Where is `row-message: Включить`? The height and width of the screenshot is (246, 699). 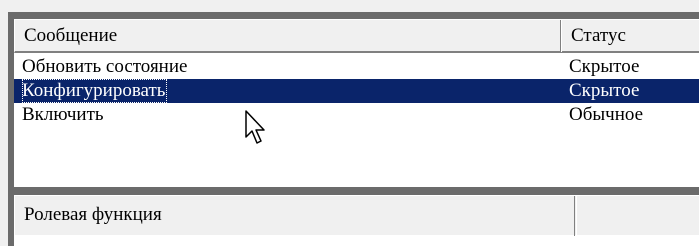 row-message: Включить is located at coordinates (63, 114).